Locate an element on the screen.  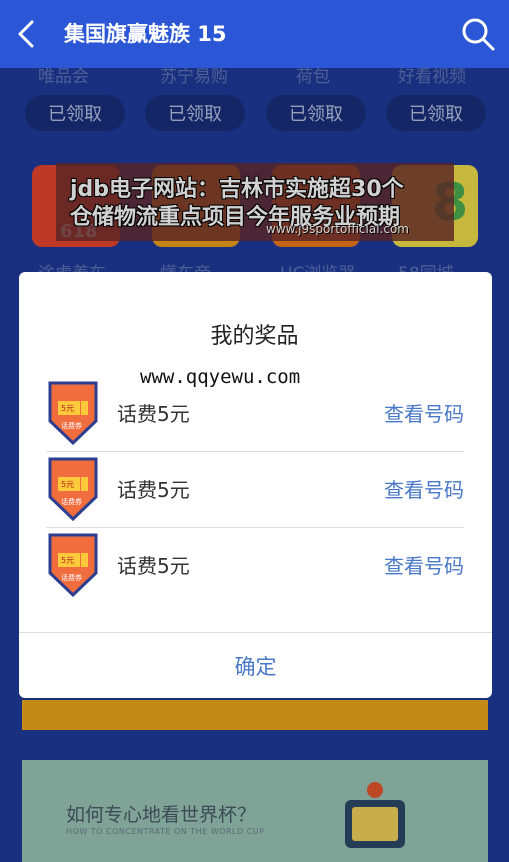
search-icon is located at coordinates (478, 34).